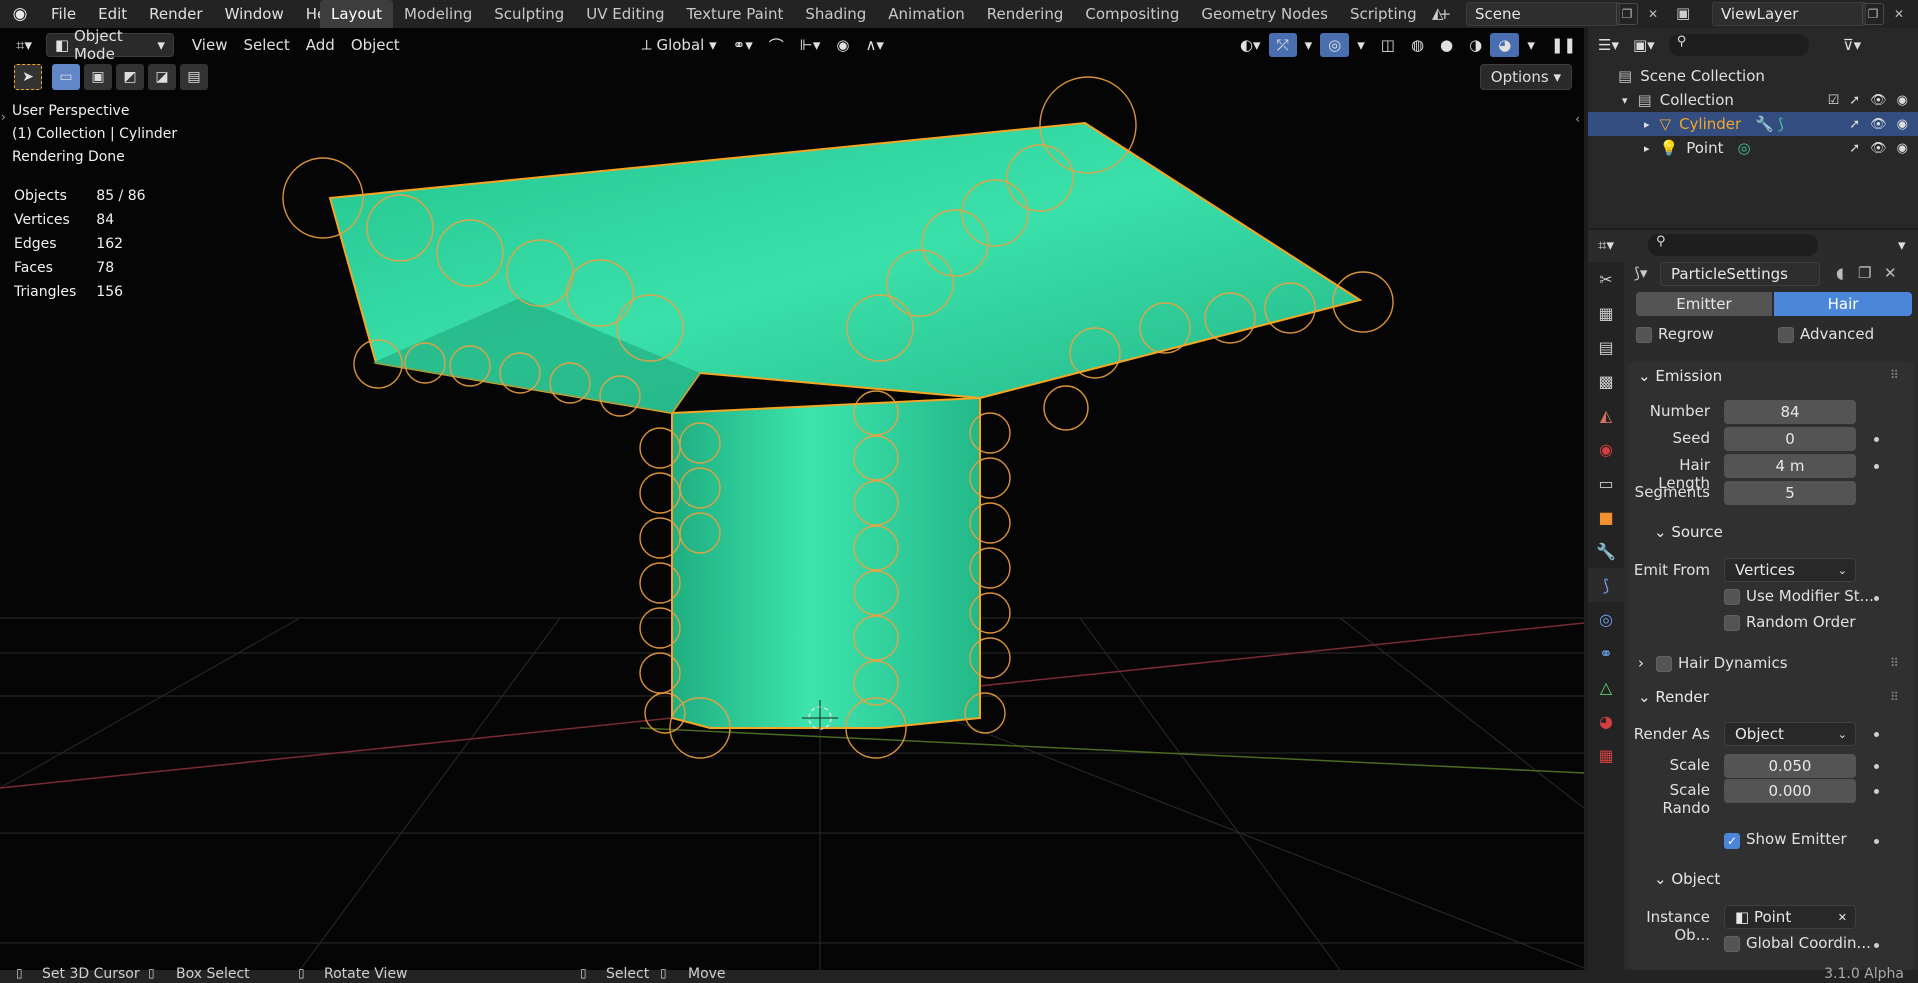  What do you see at coordinates (1740, 274) in the screenshot?
I see `particle-settings-selector: ParticleSettings` at bounding box center [1740, 274].